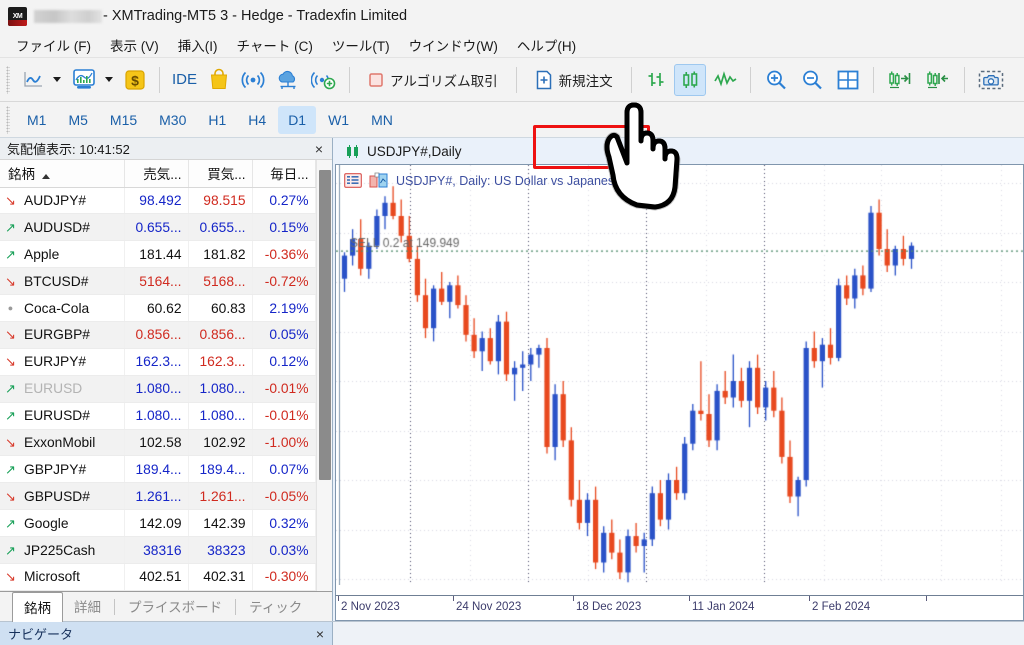 This screenshot has width=1024, height=645. I want to click on timeframe-h4: H4, so click(257, 120).